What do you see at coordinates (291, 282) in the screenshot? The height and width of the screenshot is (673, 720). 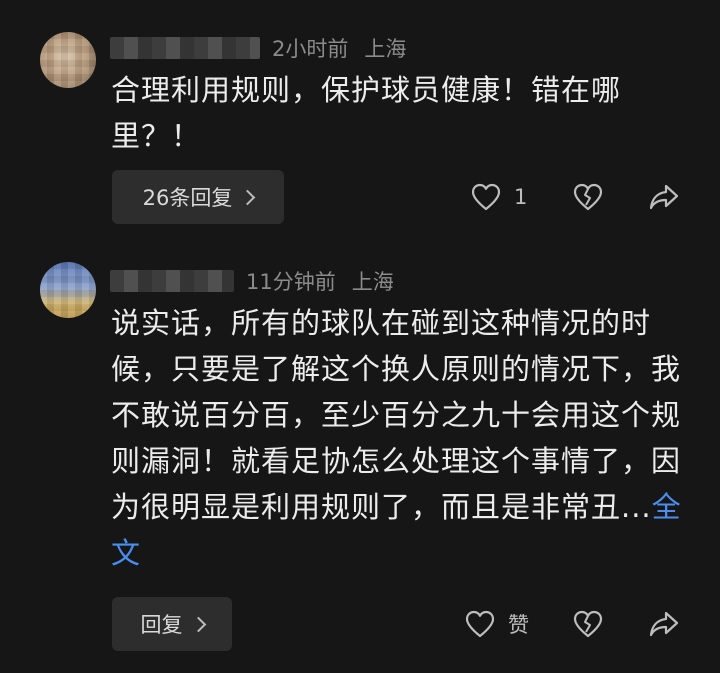 I see `comment-time: 11分钟前` at bounding box center [291, 282].